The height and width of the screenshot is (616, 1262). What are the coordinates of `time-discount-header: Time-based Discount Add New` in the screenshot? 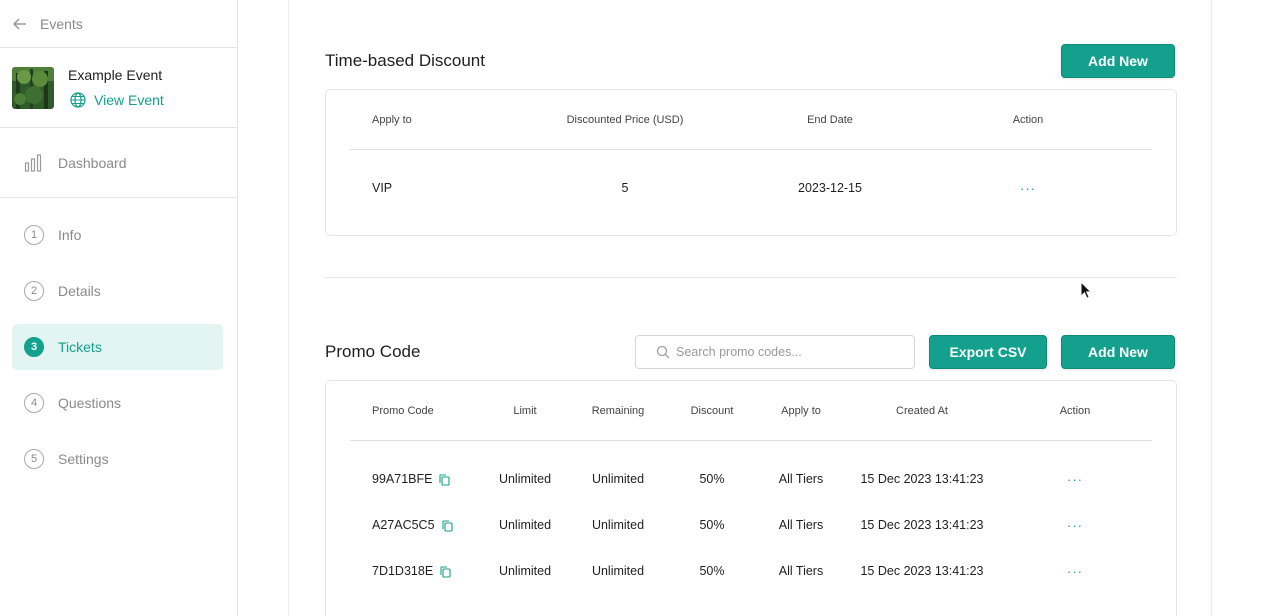 It's located at (750, 61).